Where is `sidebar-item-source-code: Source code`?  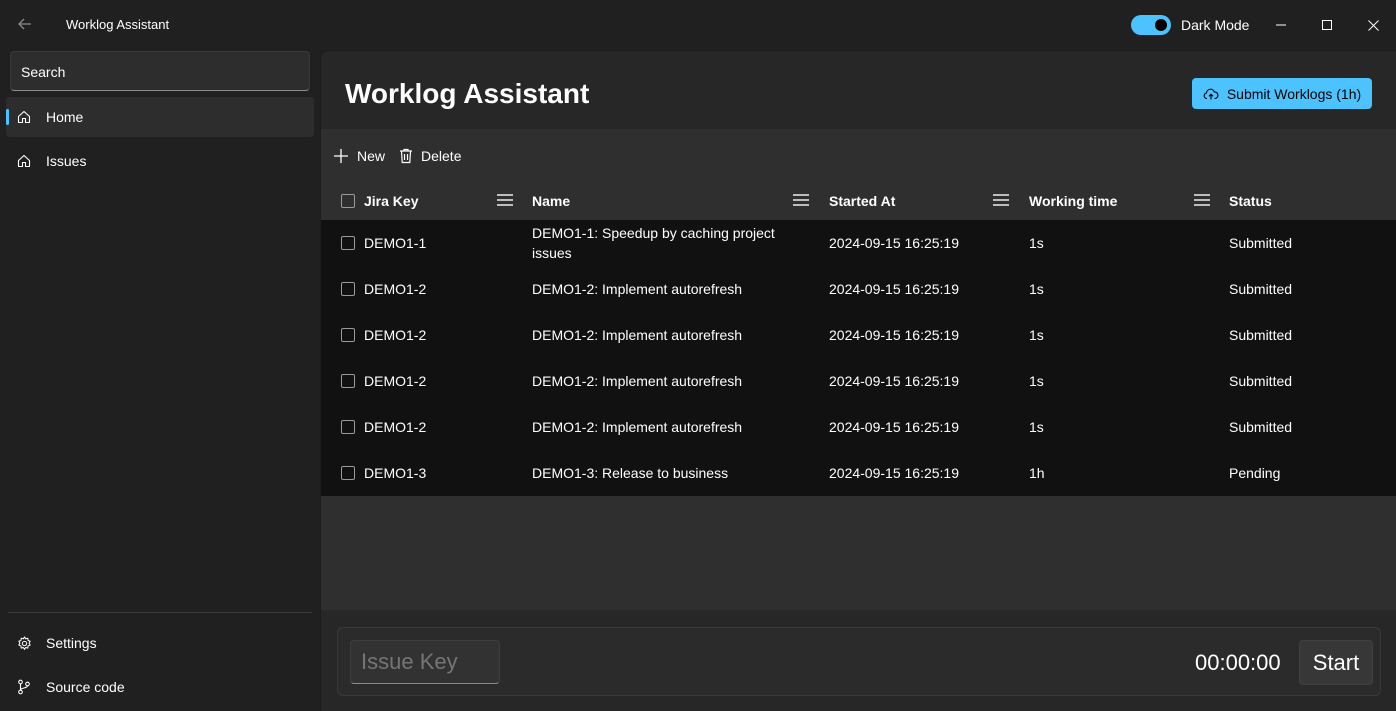 sidebar-item-source-code: Source code is located at coordinates (160, 687).